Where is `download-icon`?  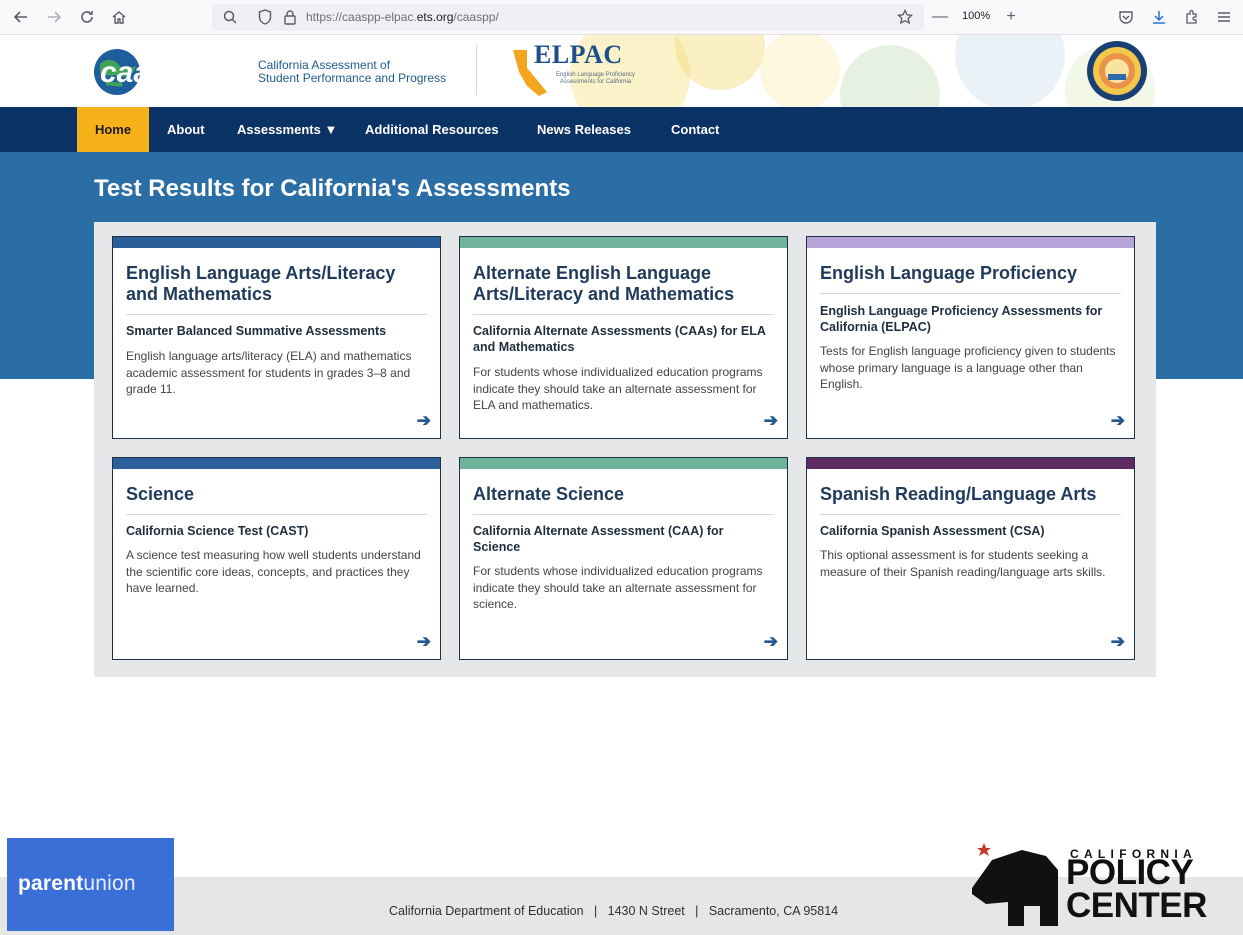 download-icon is located at coordinates (1159, 17).